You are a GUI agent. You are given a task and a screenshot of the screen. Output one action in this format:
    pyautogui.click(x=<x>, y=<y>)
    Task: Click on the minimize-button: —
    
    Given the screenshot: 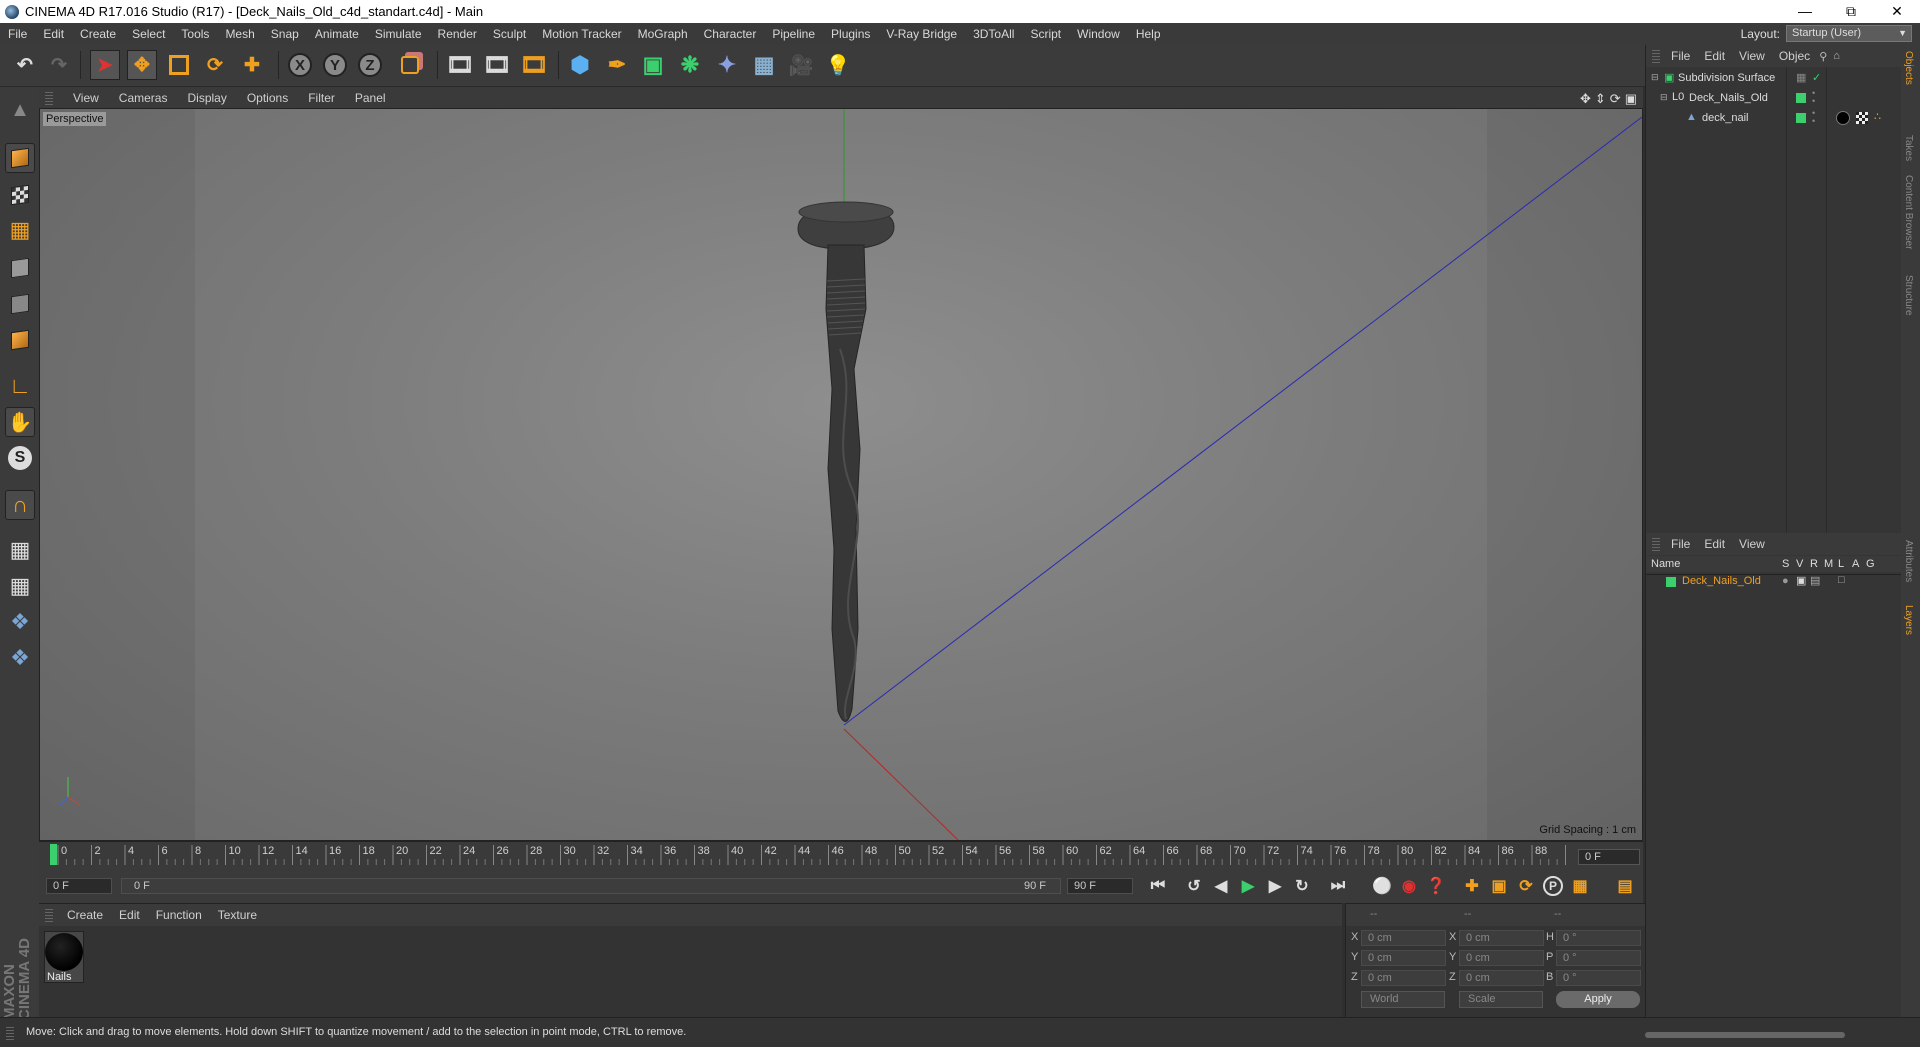 What is the action you would take?
    pyautogui.click(x=1805, y=11)
    